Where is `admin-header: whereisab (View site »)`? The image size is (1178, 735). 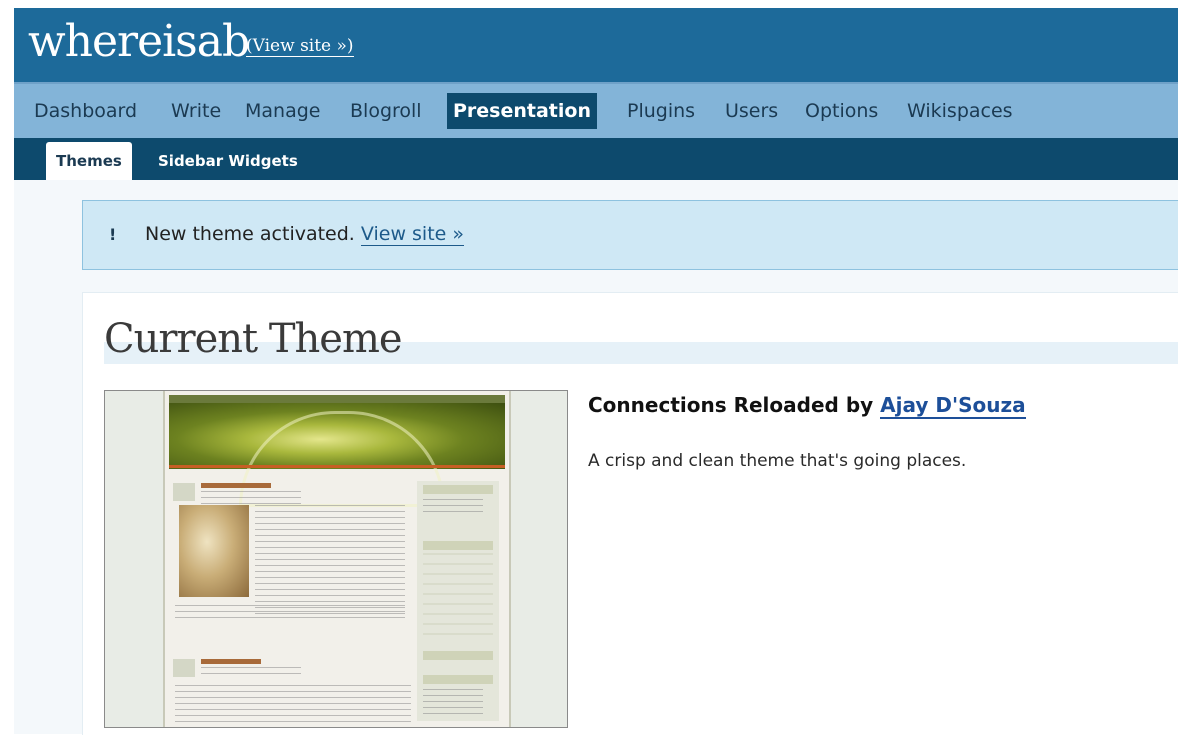
admin-header: whereisab (View site ») is located at coordinates (596, 45).